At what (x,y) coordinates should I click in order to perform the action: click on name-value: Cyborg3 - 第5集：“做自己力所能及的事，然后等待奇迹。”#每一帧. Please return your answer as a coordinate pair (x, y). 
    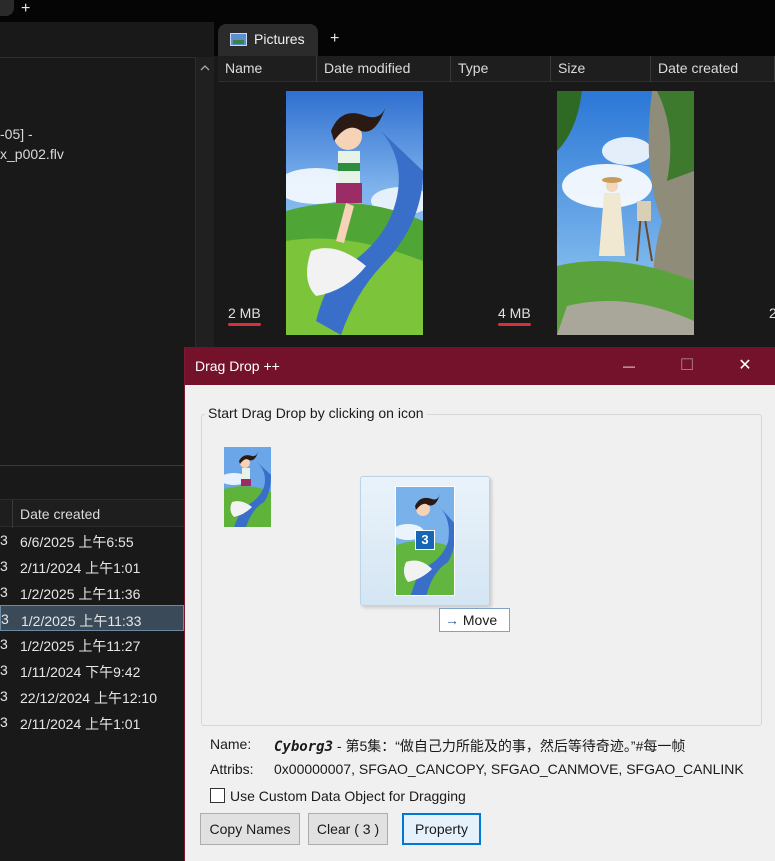
    Looking at the image, I should click on (519, 746).